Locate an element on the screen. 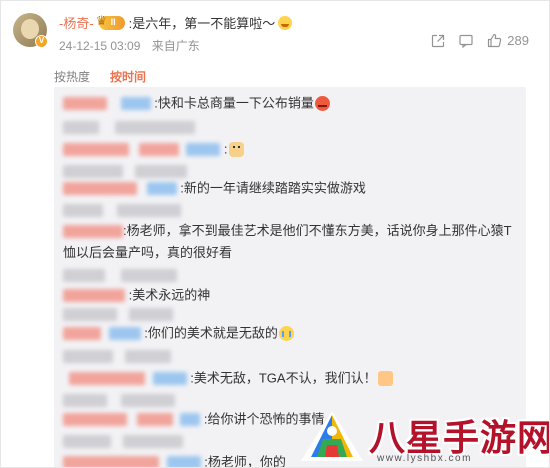 This screenshot has height=468, width=550. share-icon is located at coordinates (438, 41).